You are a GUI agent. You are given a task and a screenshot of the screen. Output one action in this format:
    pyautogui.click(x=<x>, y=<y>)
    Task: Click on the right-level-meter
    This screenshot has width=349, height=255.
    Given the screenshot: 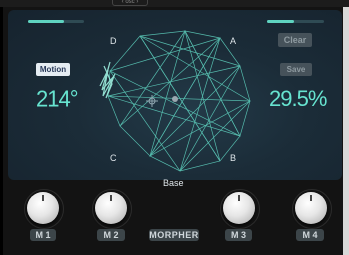 What is the action you would take?
    pyautogui.click(x=295, y=21)
    